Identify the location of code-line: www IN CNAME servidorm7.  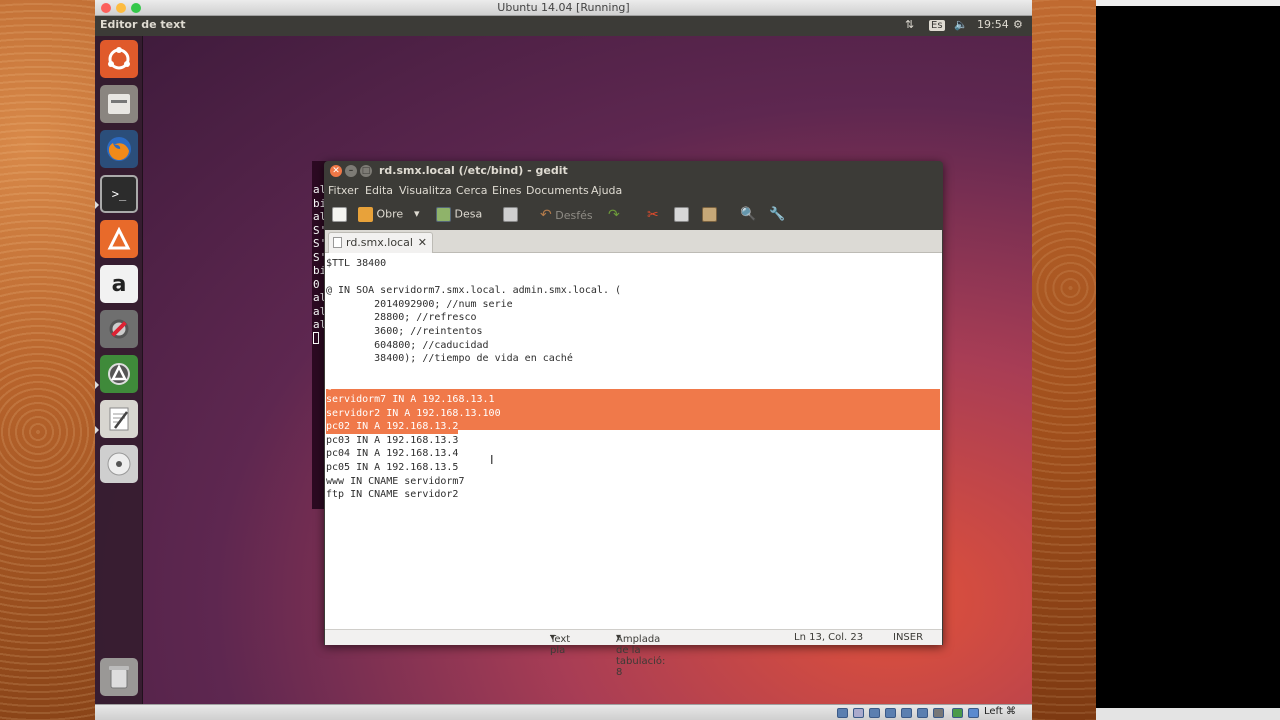
(395, 481).